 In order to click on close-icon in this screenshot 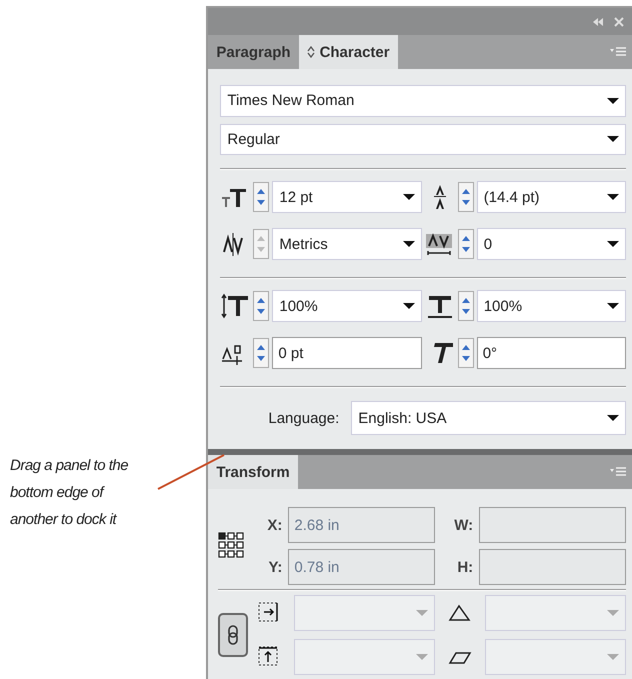, I will do `click(619, 21)`.